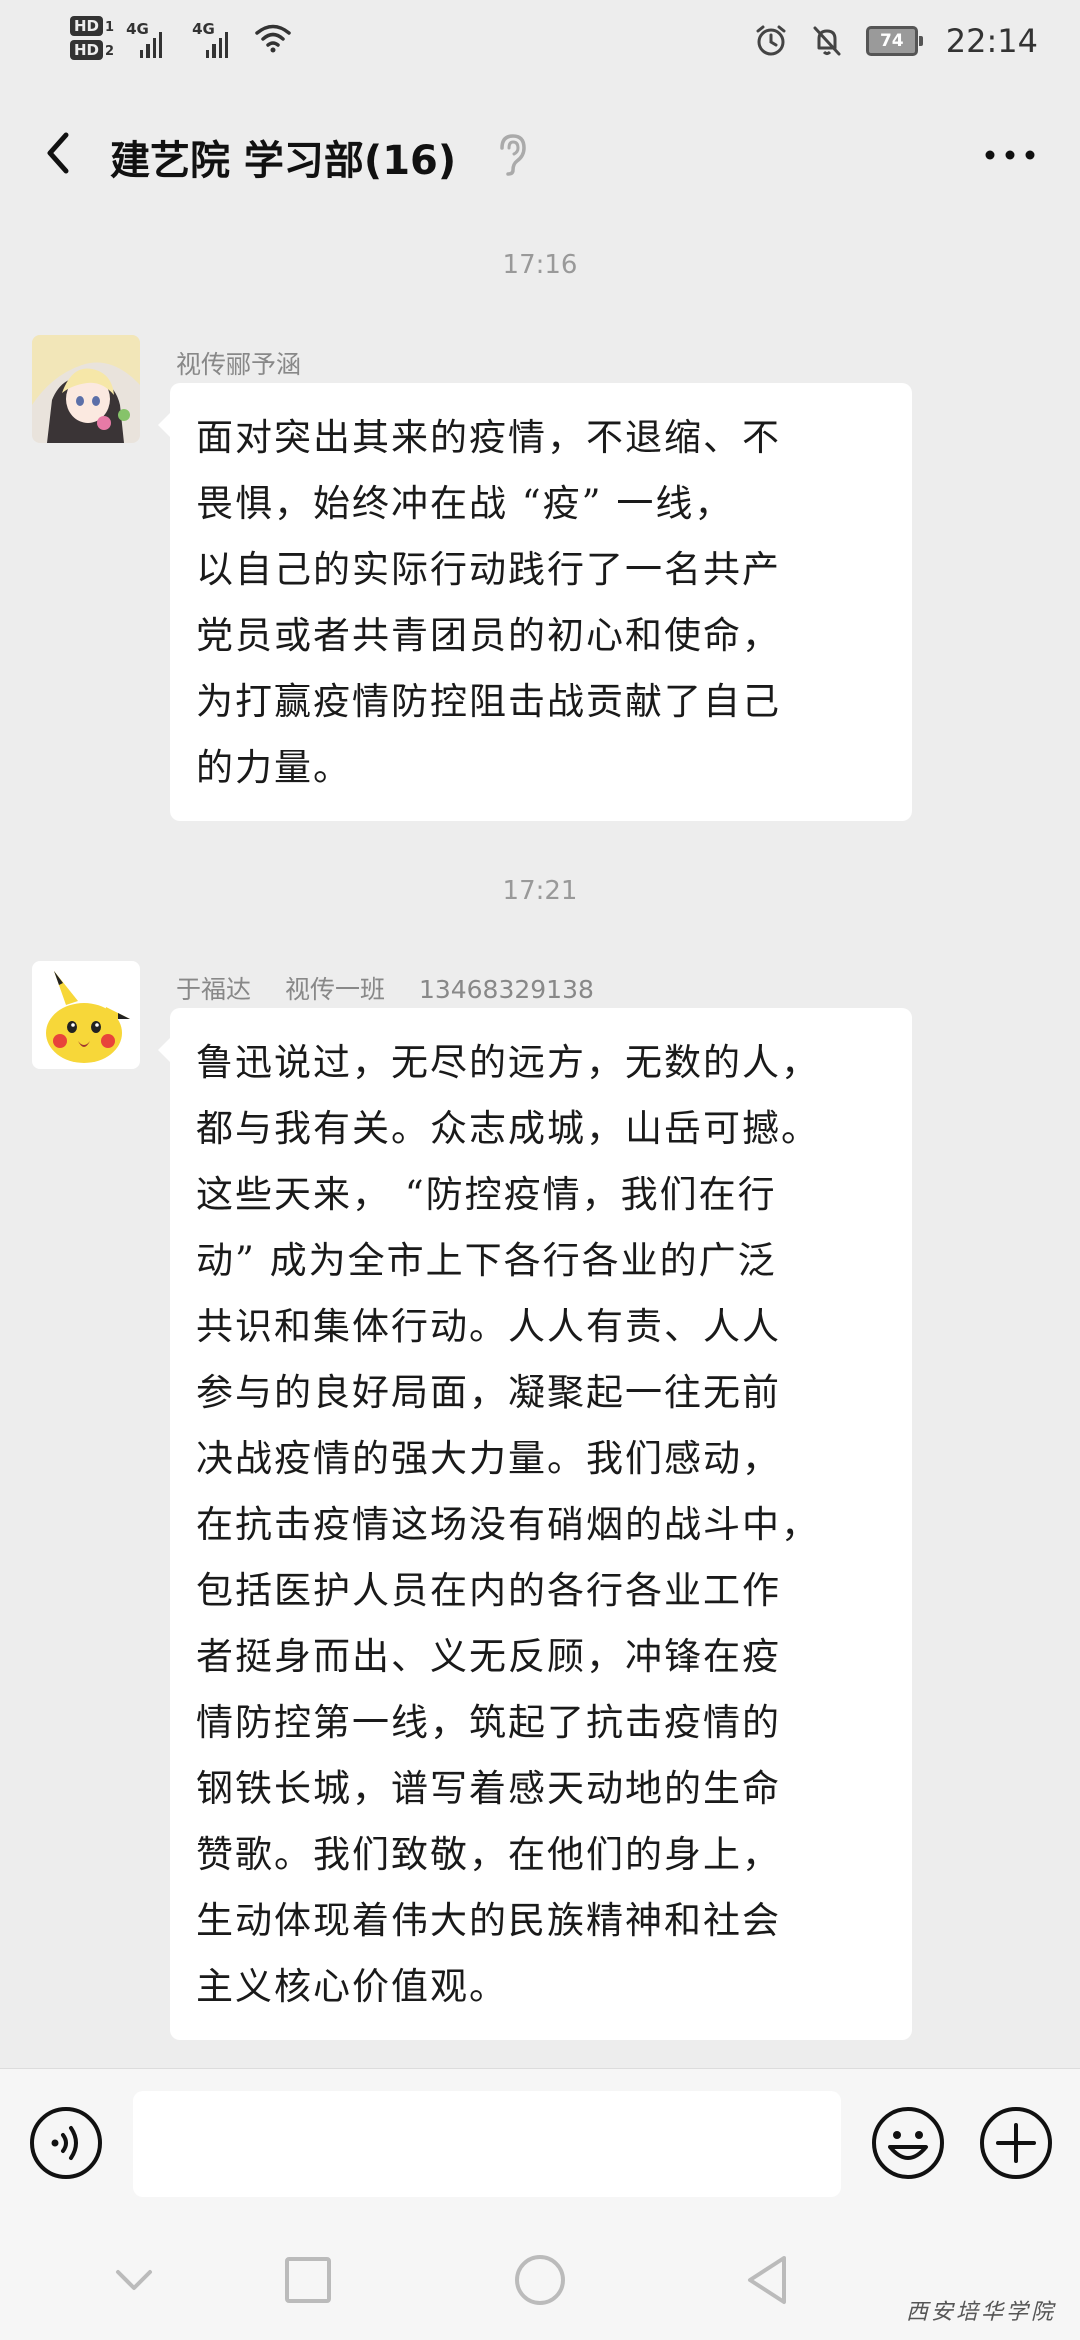 The width and height of the screenshot is (1080, 2340). What do you see at coordinates (273, 38) in the screenshot?
I see `wifi-icon` at bounding box center [273, 38].